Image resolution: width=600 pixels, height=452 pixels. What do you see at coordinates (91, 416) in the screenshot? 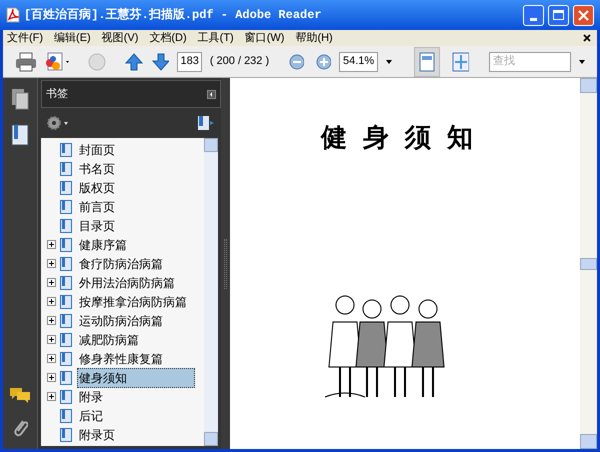
I see `bookmark-item: 后记` at bounding box center [91, 416].